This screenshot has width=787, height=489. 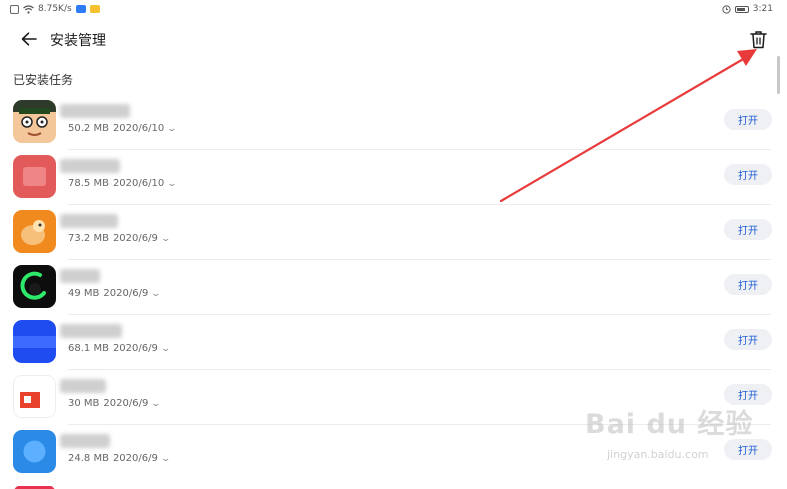 What do you see at coordinates (43, 80) in the screenshot?
I see `section-title: 已安装任务` at bounding box center [43, 80].